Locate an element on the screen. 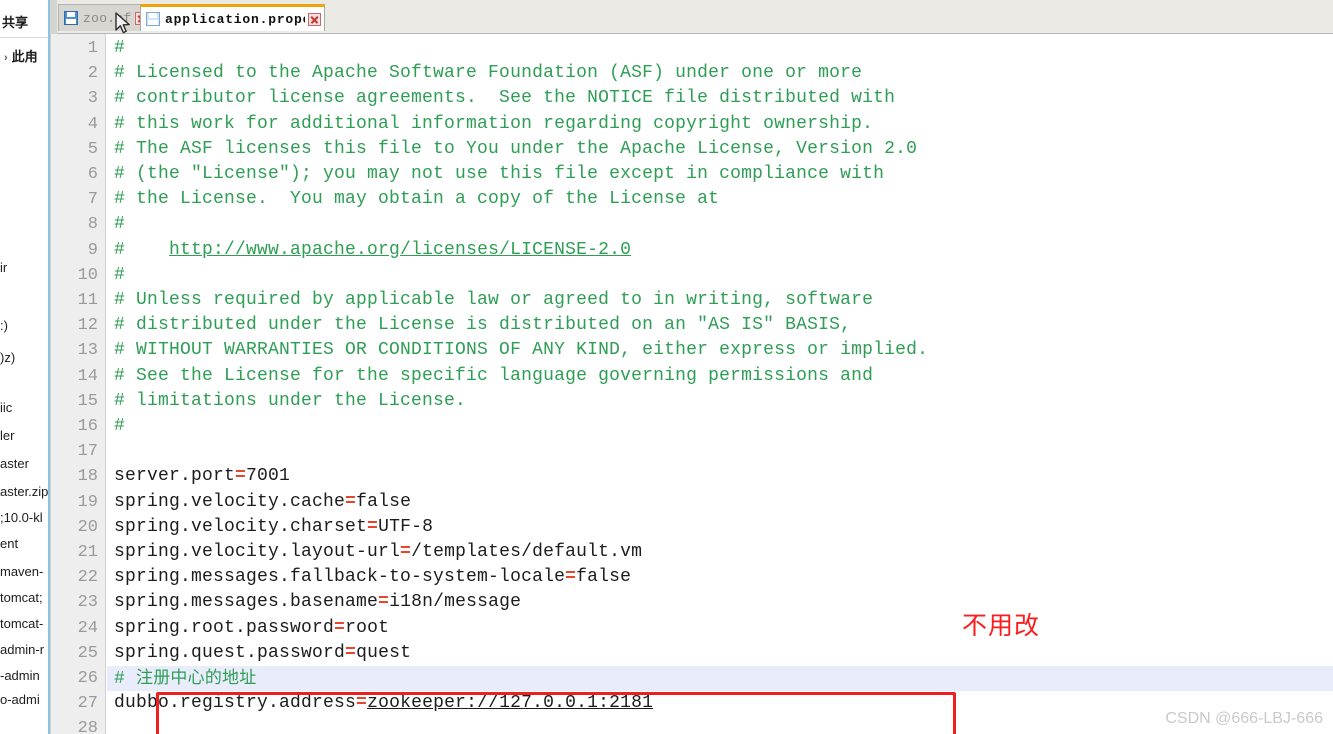  explorer-list-item-label: ;10.0-kl is located at coordinates (21, 517).